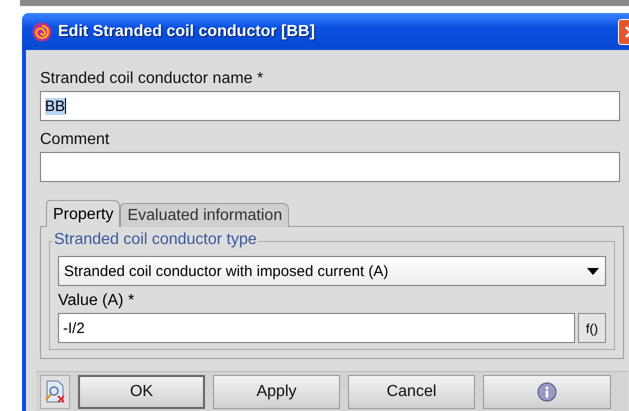 The image size is (629, 411). Describe the element at coordinates (592, 328) in the screenshot. I see `function-button: f()` at that location.